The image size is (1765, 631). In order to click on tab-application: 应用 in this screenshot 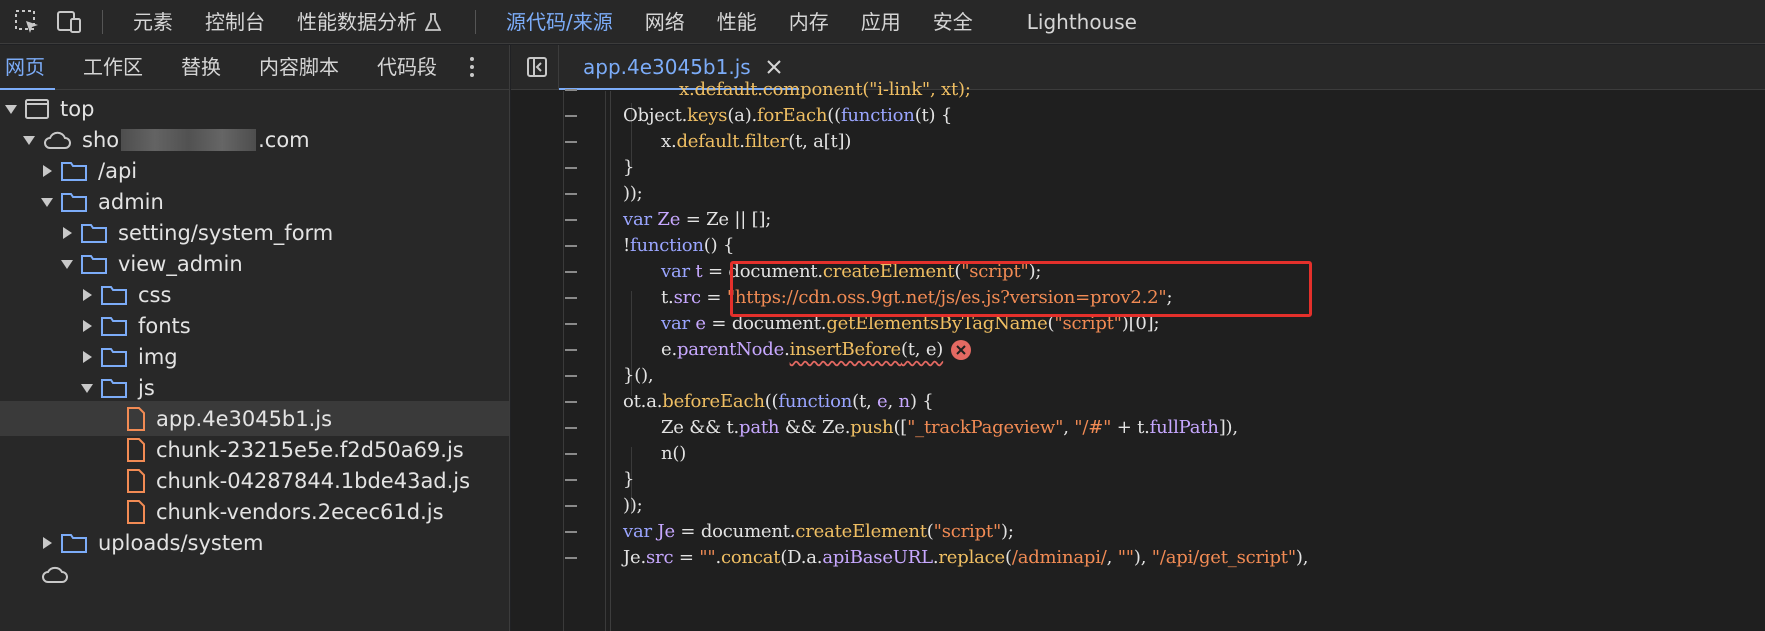, I will do `click(881, 22)`.